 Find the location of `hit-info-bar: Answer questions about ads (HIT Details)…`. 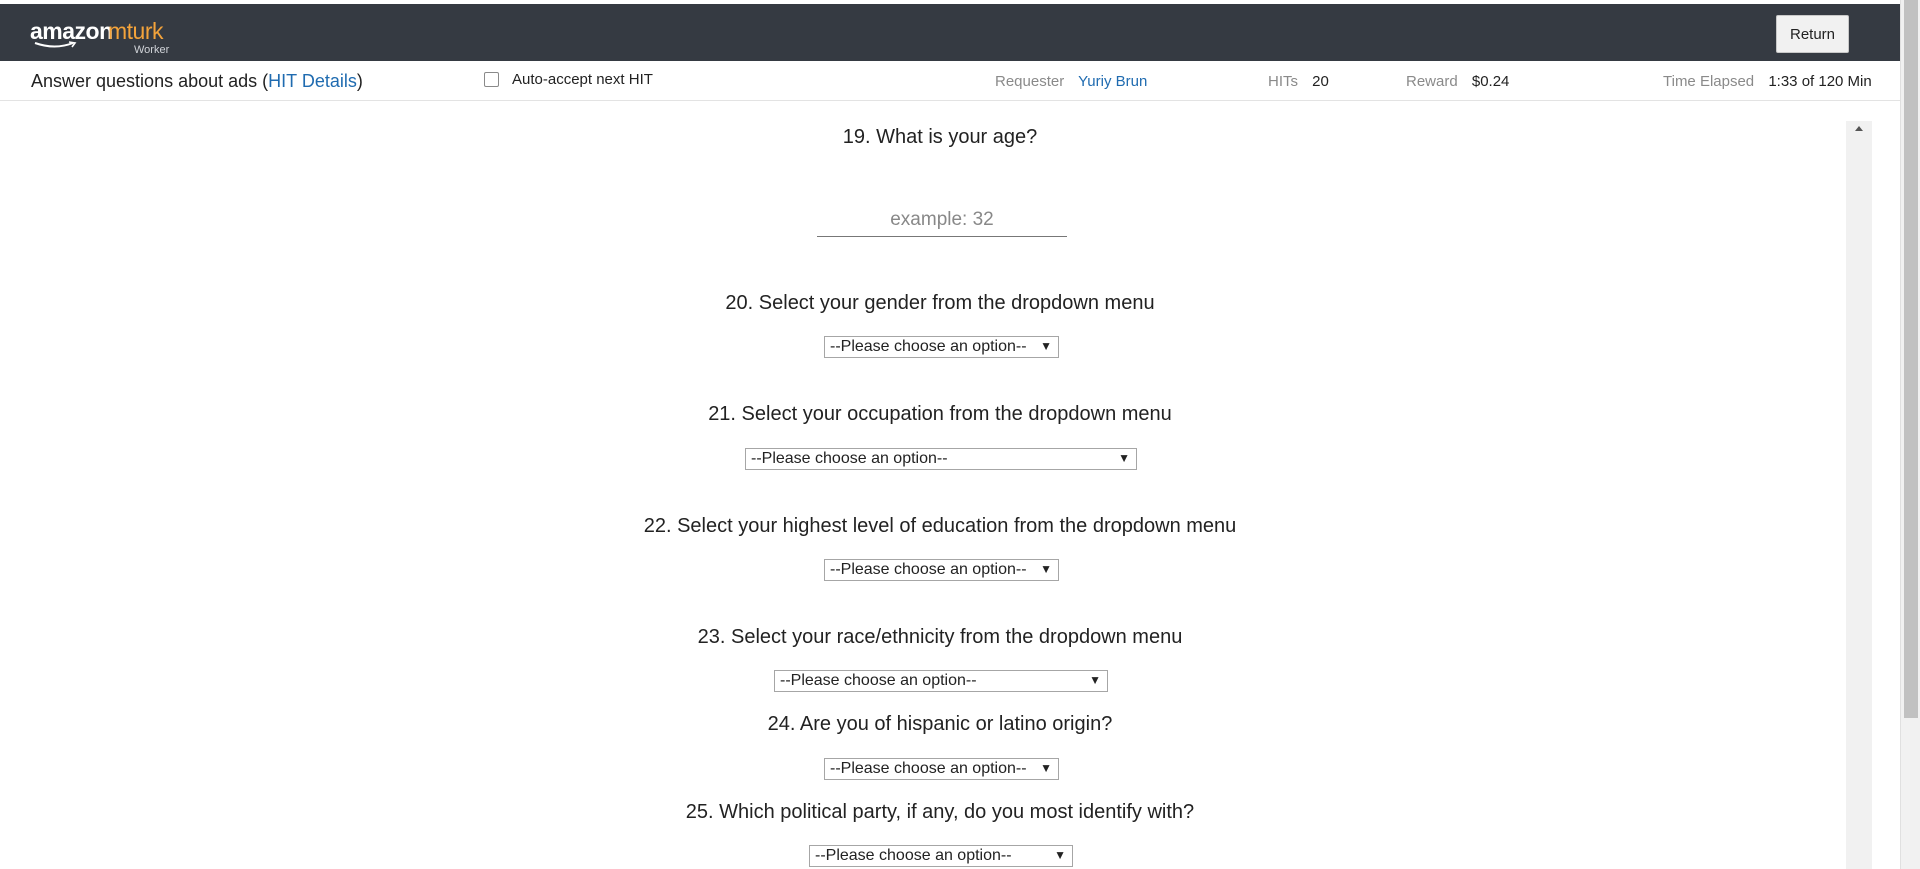

hit-info-bar: Answer questions about ads (HIT Details)… is located at coordinates (950, 81).